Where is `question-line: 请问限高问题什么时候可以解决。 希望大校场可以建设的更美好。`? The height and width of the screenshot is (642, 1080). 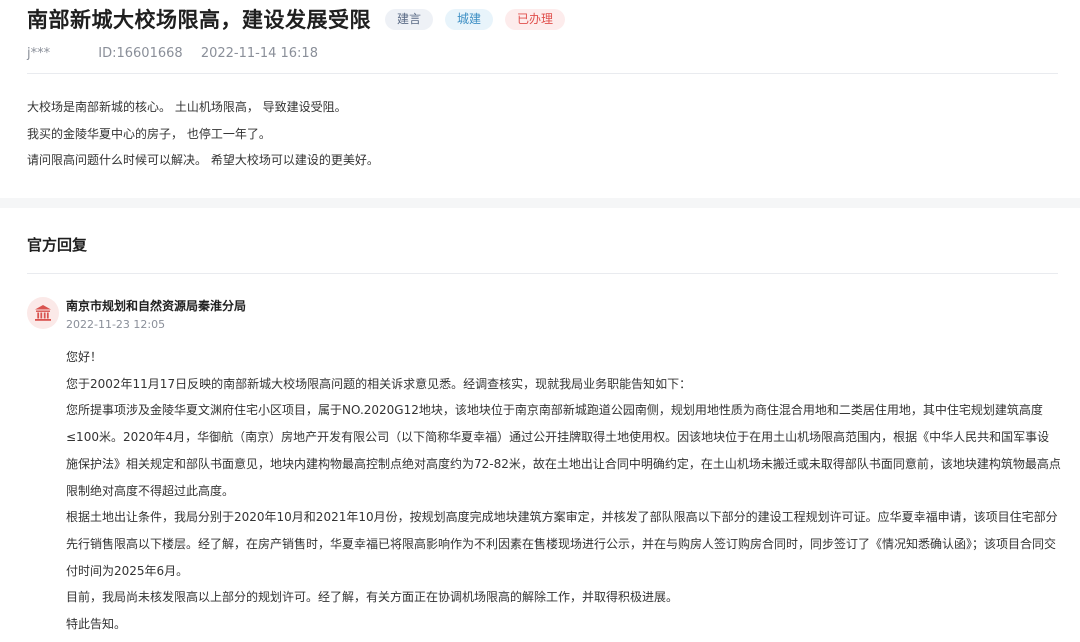
question-line: 请问限高问题什么时候可以解决。 希望大校场可以建设的更美好。 is located at coordinates (203, 160).